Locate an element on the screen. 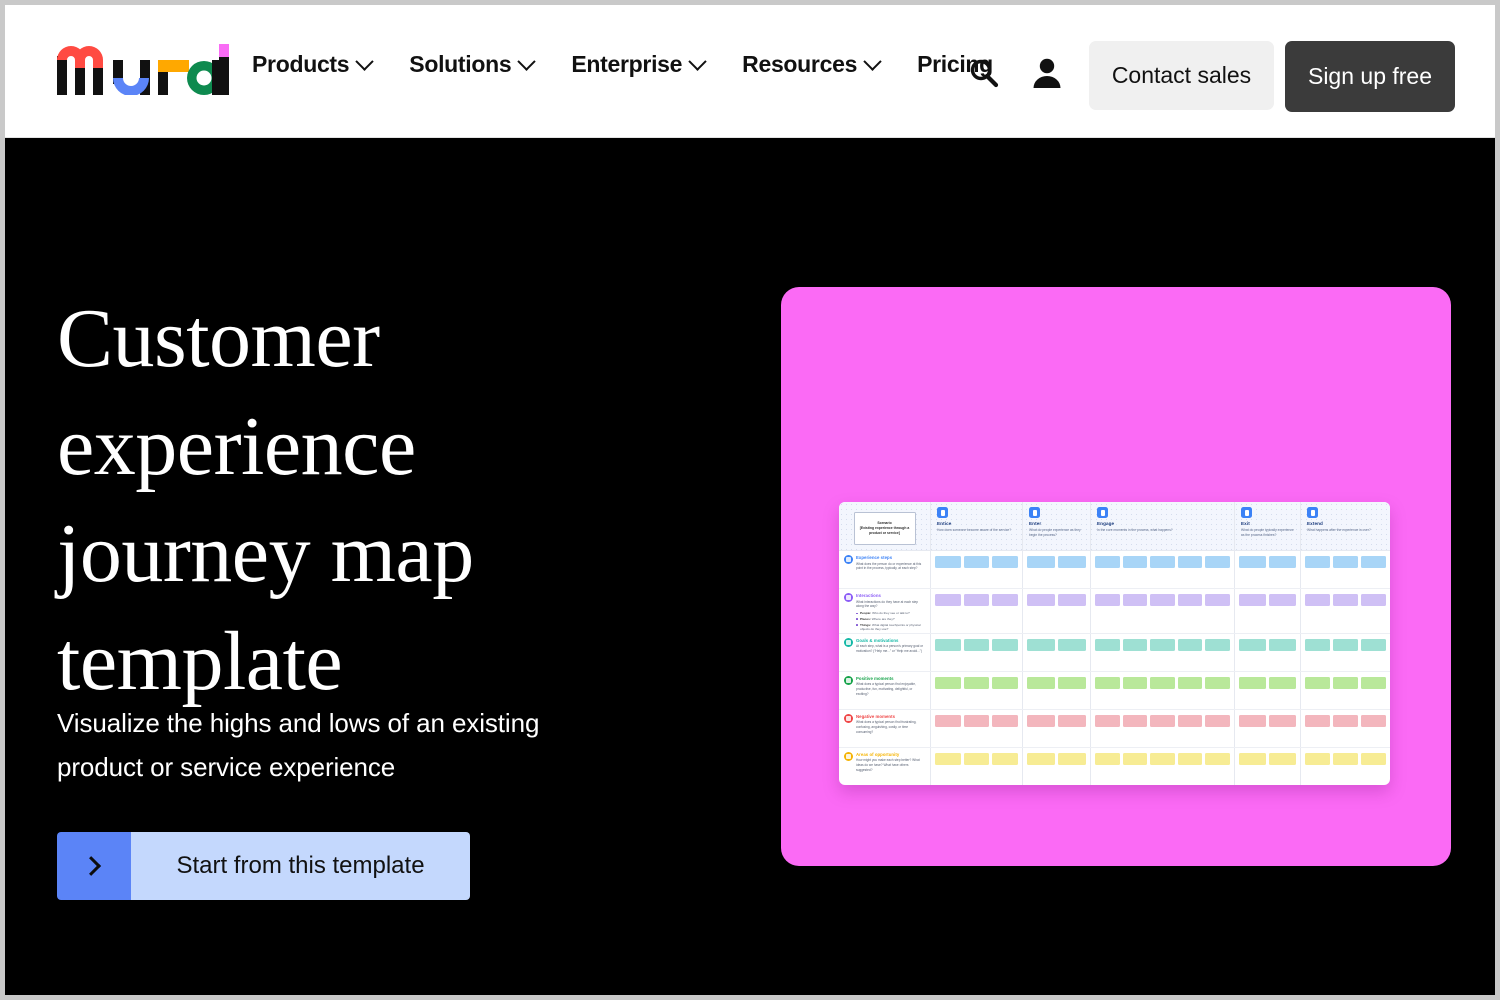 The image size is (1500, 1000). mural-logo is located at coordinates (143, 66).